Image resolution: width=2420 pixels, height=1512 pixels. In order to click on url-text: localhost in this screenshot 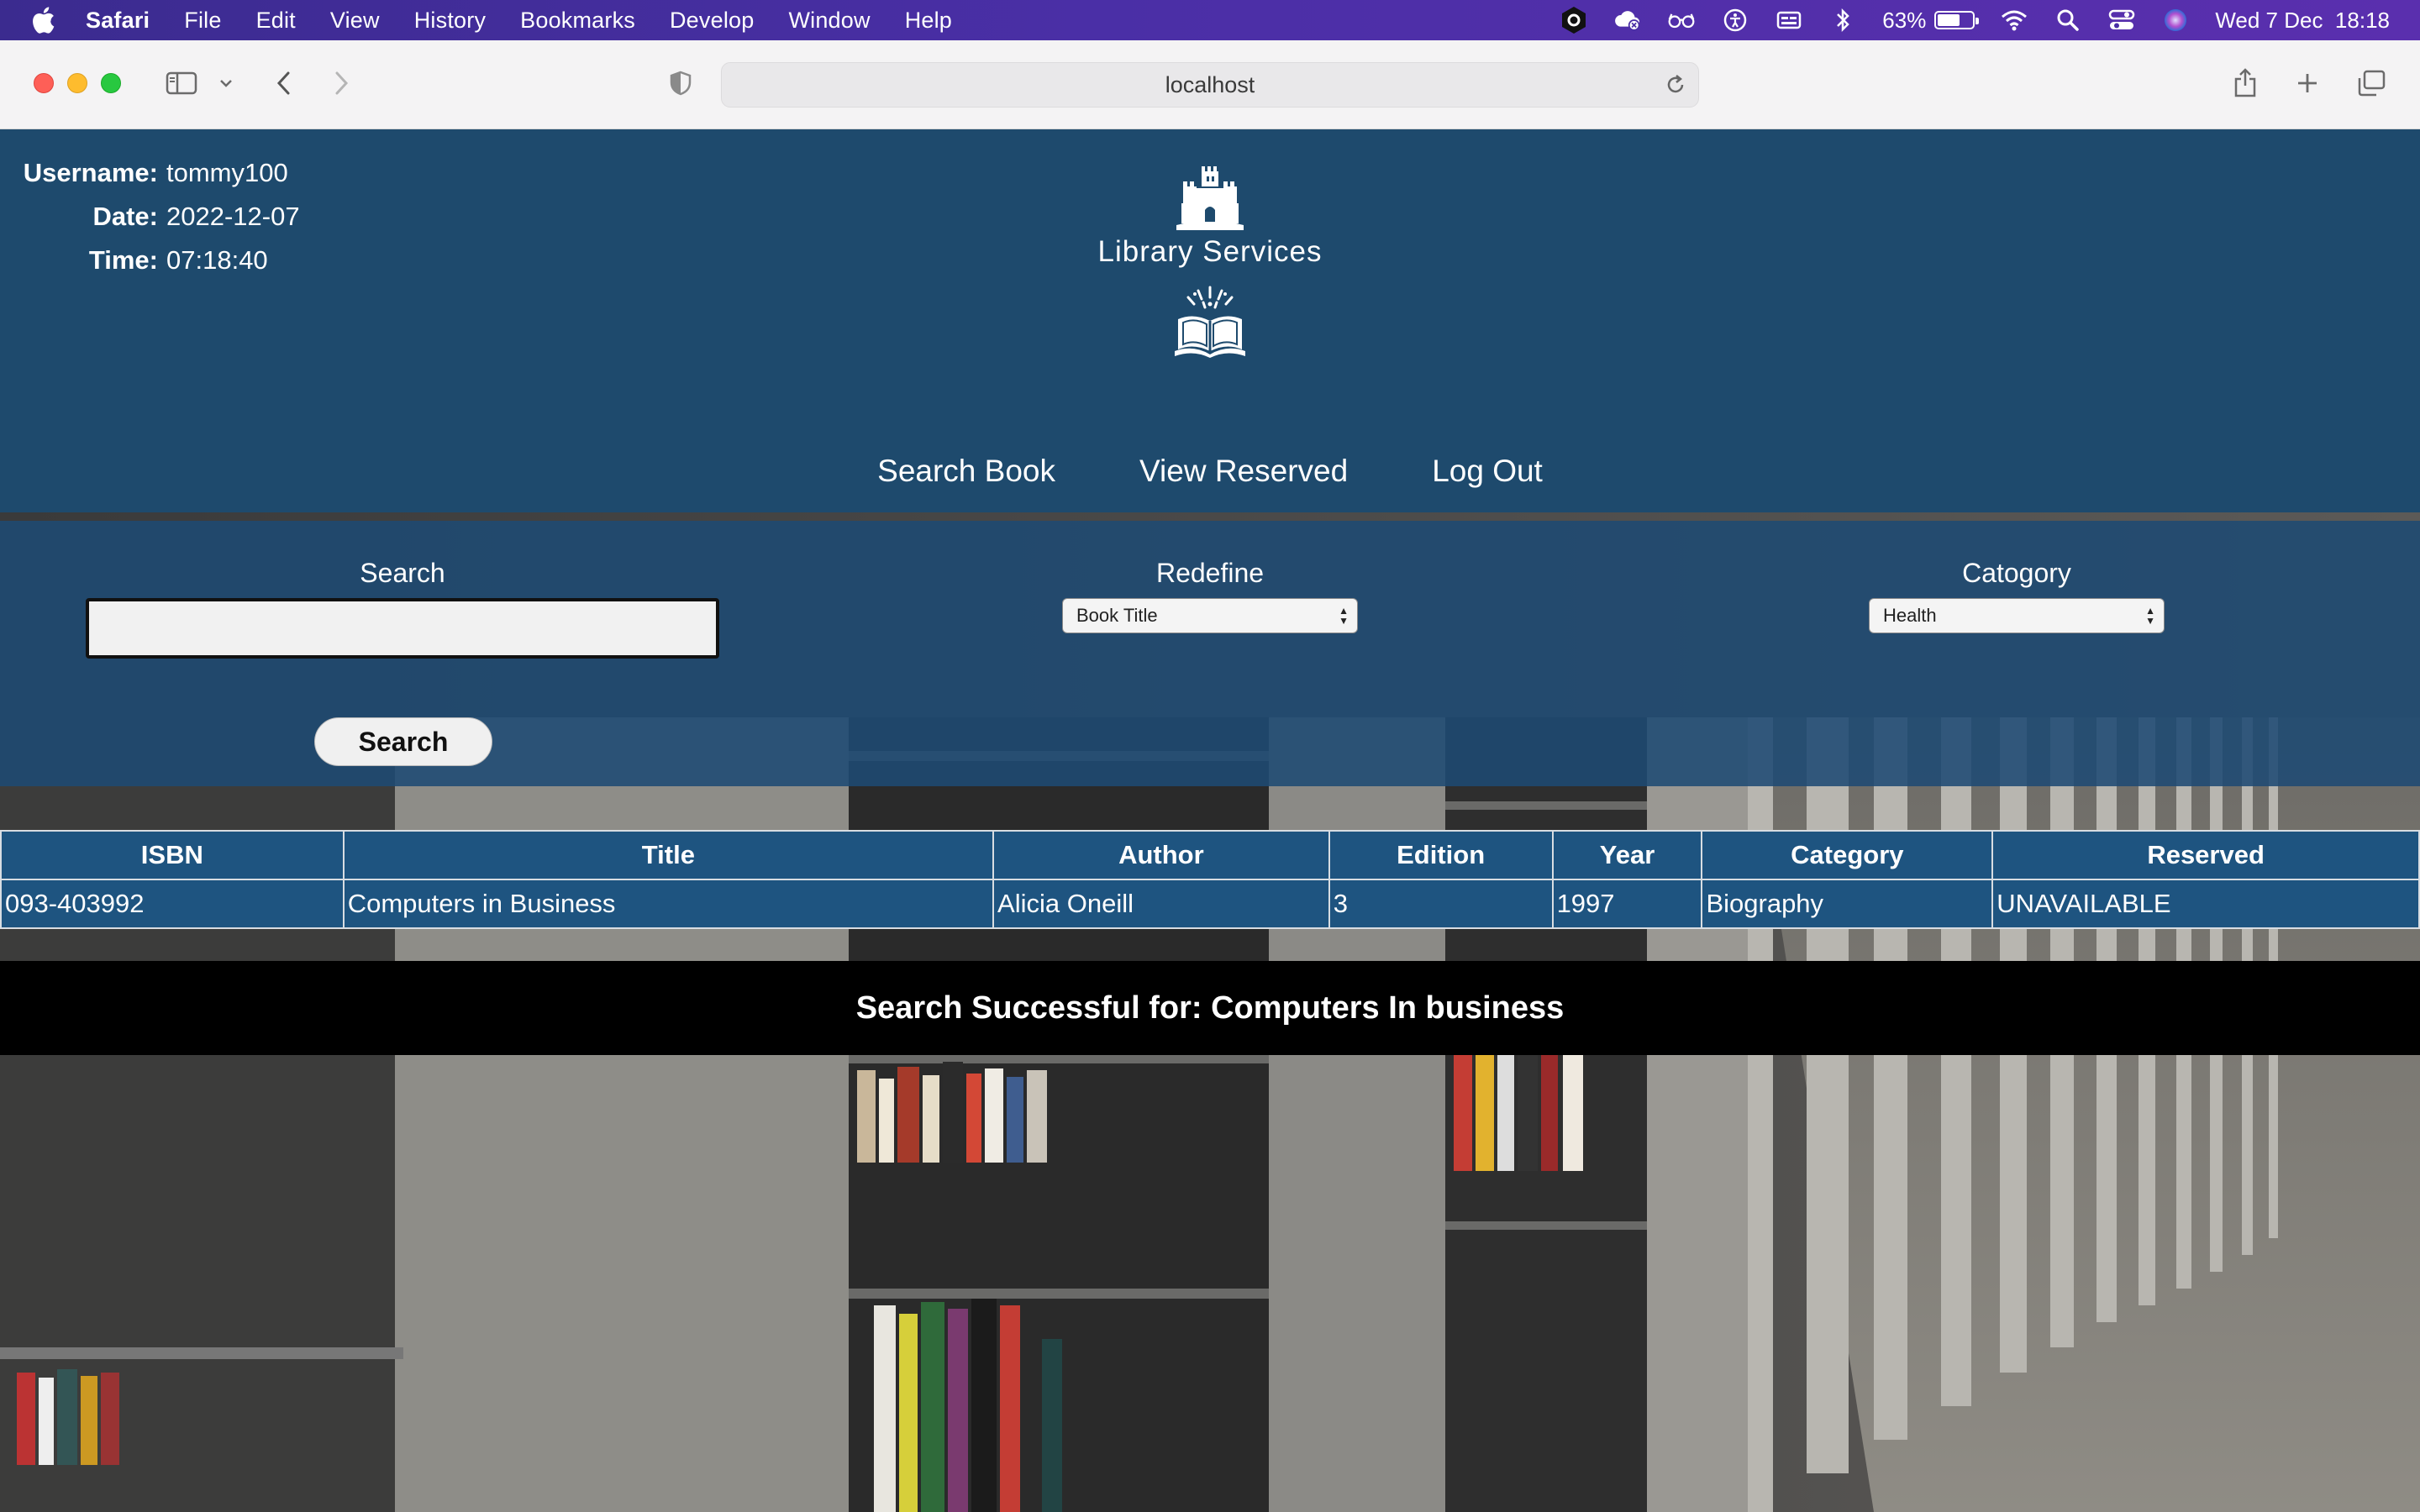, I will do `click(1210, 84)`.